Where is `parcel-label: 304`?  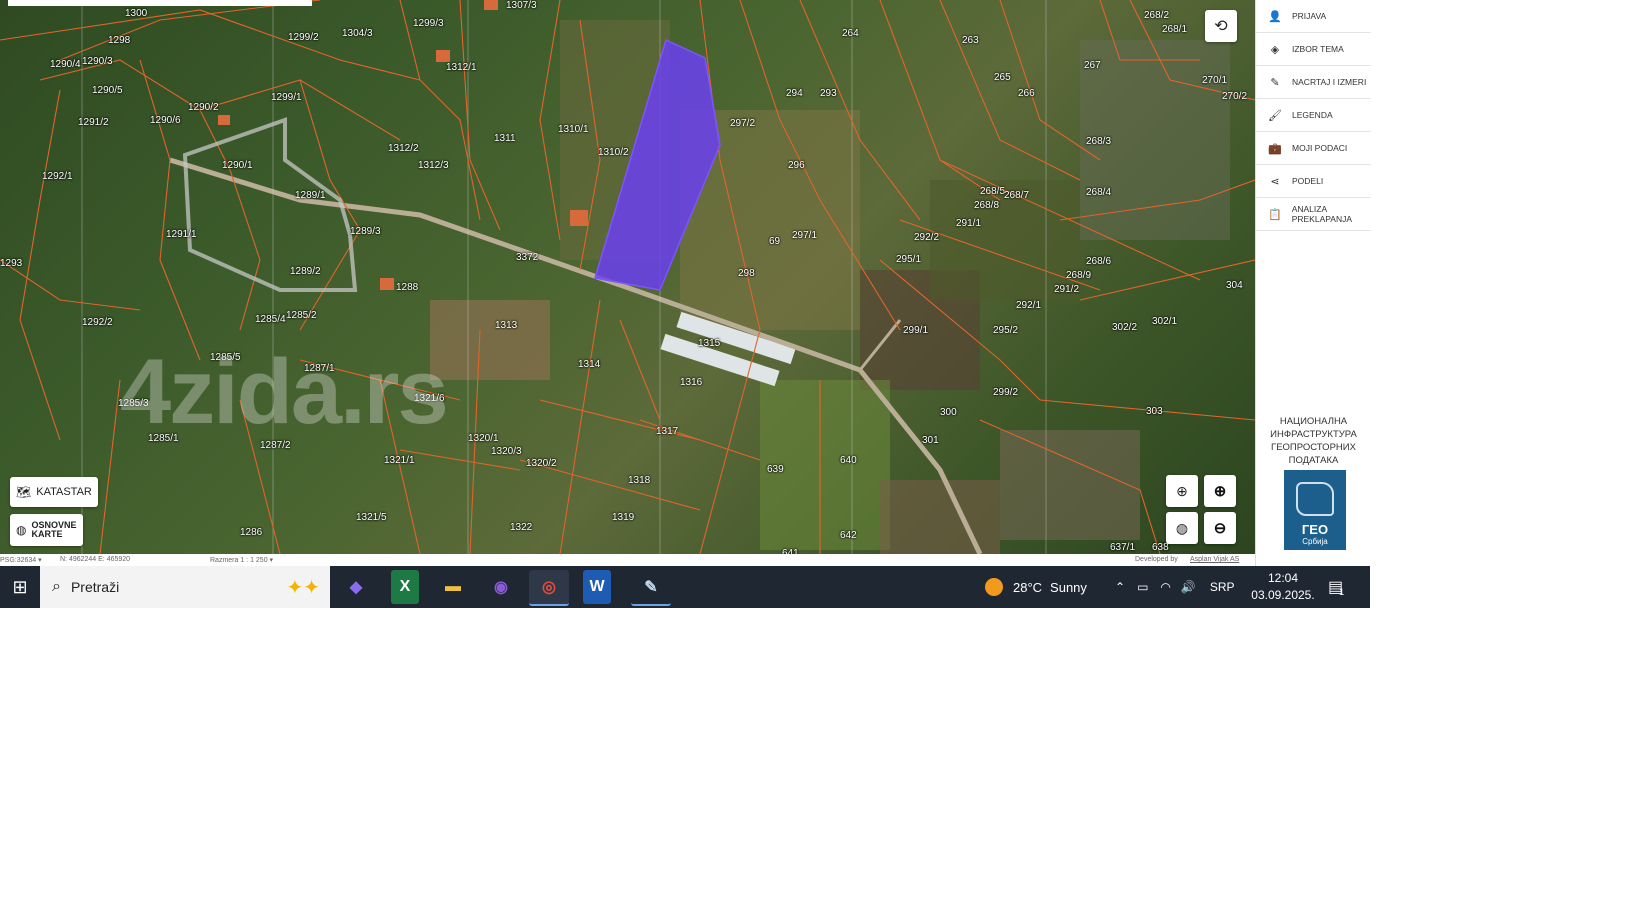
parcel-label: 304 is located at coordinates (1234, 285).